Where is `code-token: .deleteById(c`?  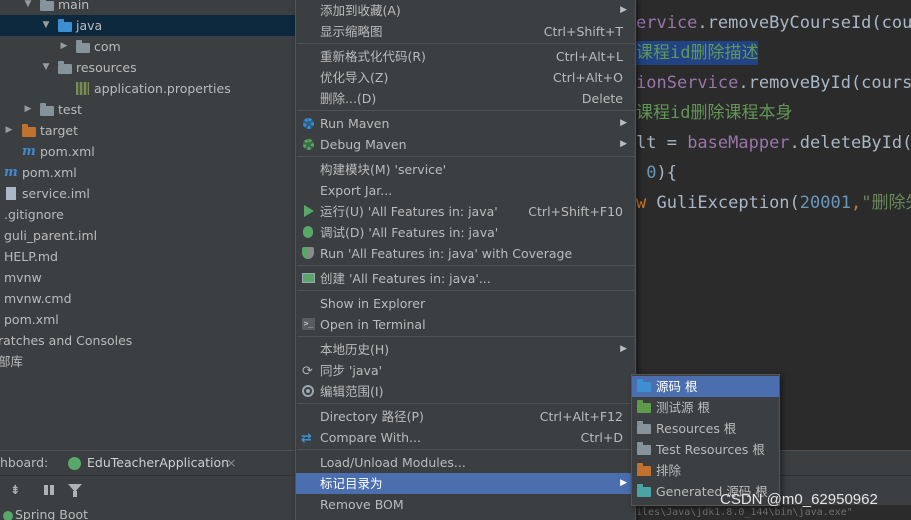
code-token: .deleteById(c is located at coordinates (850, 143).